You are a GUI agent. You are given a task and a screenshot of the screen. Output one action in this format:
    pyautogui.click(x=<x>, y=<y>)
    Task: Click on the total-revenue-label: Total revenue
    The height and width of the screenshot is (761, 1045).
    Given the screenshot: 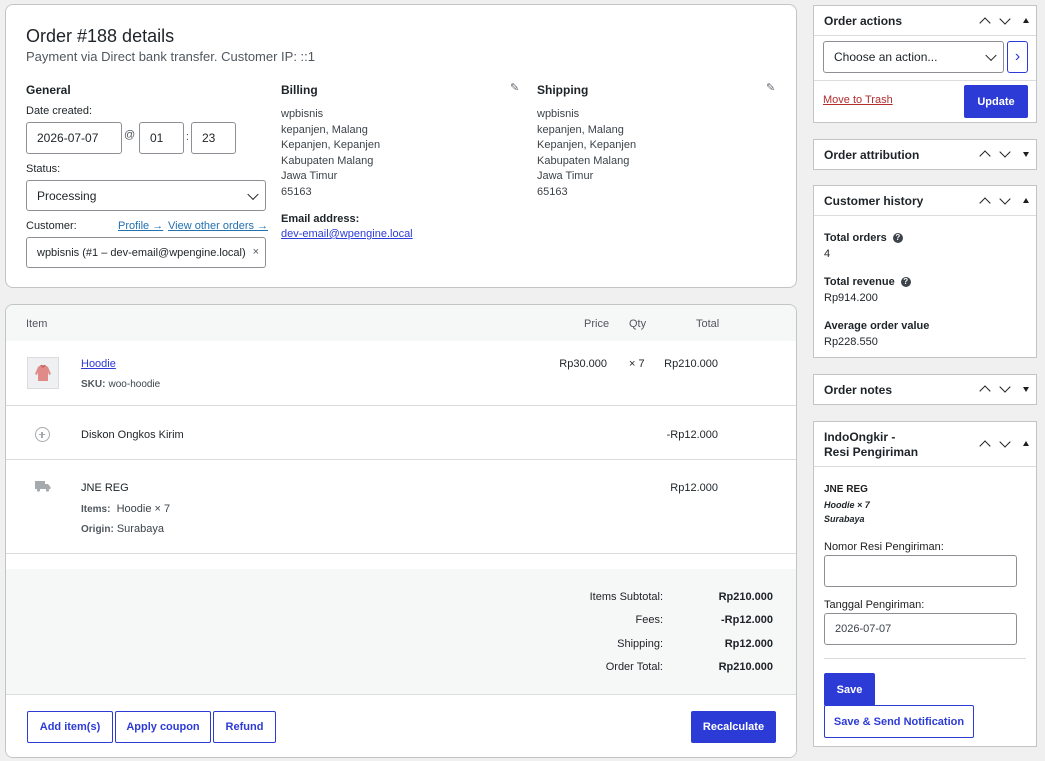 What is the action you would take?
    pyautogui.click(x=859, y=282)
    